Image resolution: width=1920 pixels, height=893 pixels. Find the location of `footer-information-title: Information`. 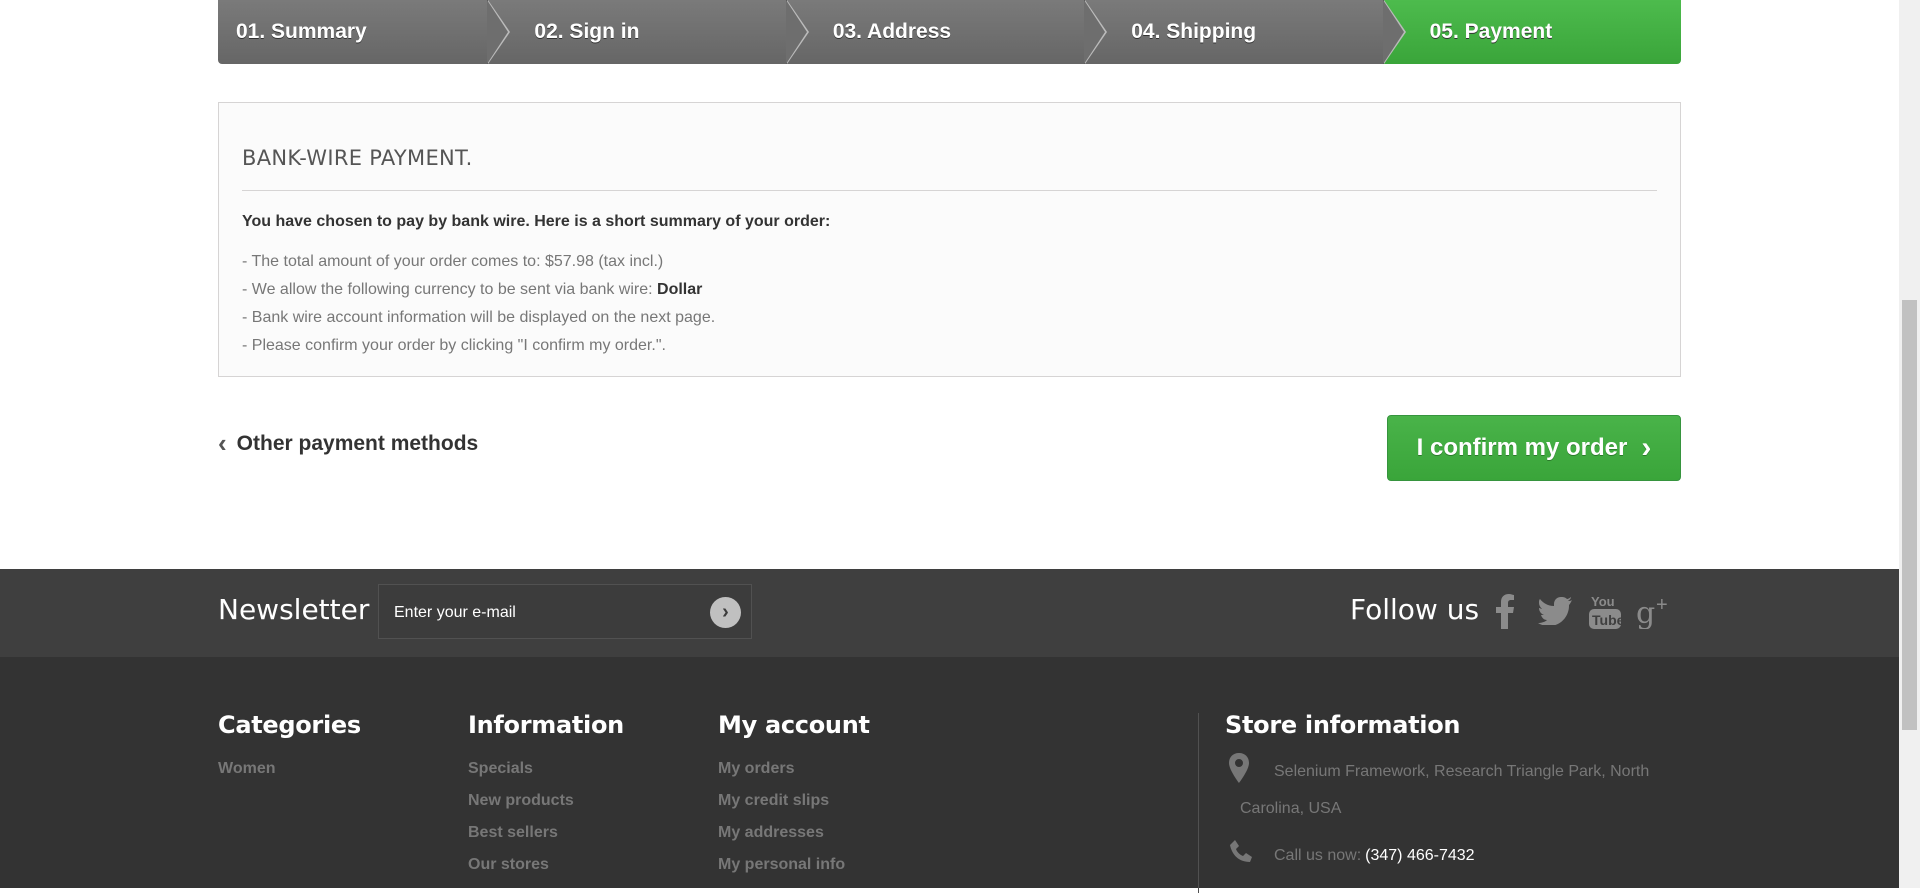

footer-information-title: Information is located at coordinates (546, 725).